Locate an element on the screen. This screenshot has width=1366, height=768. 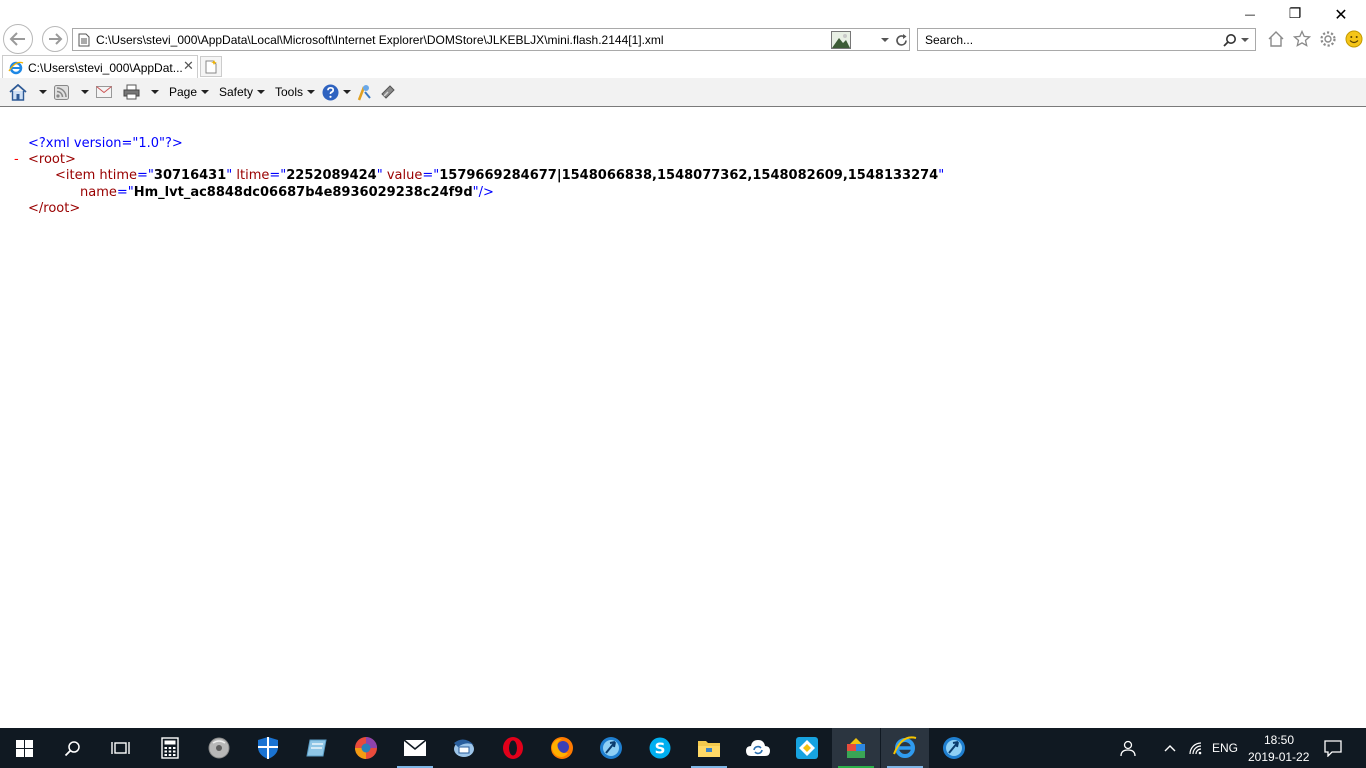
attr-htime: htime is located at coordinates (118, 175).